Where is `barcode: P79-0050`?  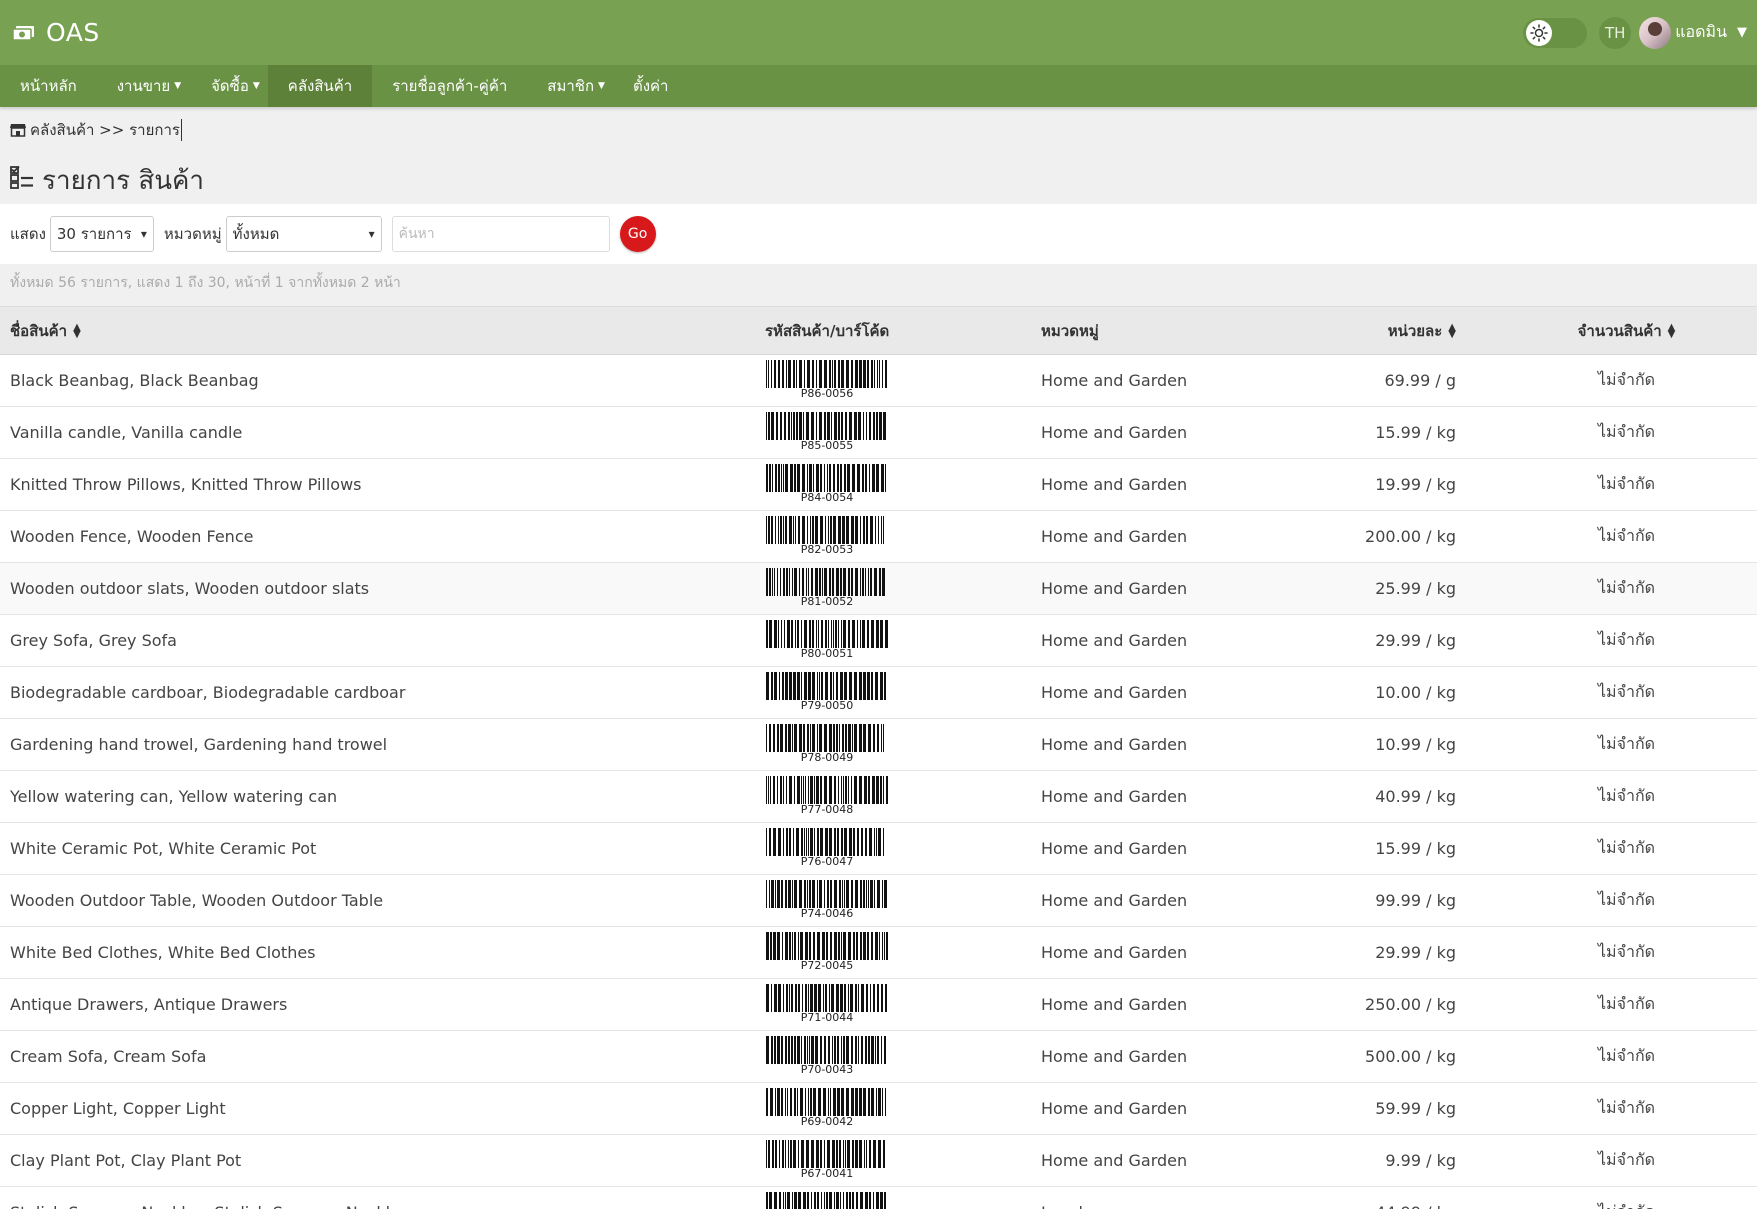 barcode: P79-0050 is located at coordinates (827, 692).